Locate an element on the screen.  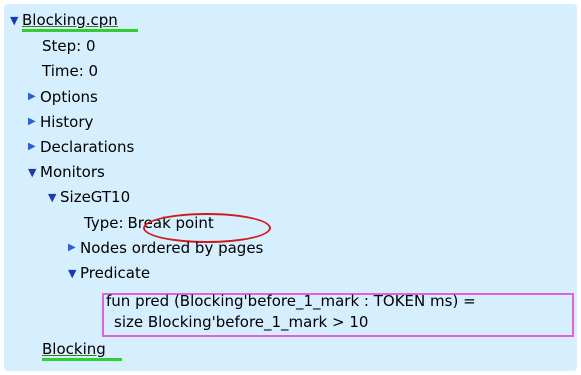
tree-node-options: ▶ Options is located at coordinates (63, 97).